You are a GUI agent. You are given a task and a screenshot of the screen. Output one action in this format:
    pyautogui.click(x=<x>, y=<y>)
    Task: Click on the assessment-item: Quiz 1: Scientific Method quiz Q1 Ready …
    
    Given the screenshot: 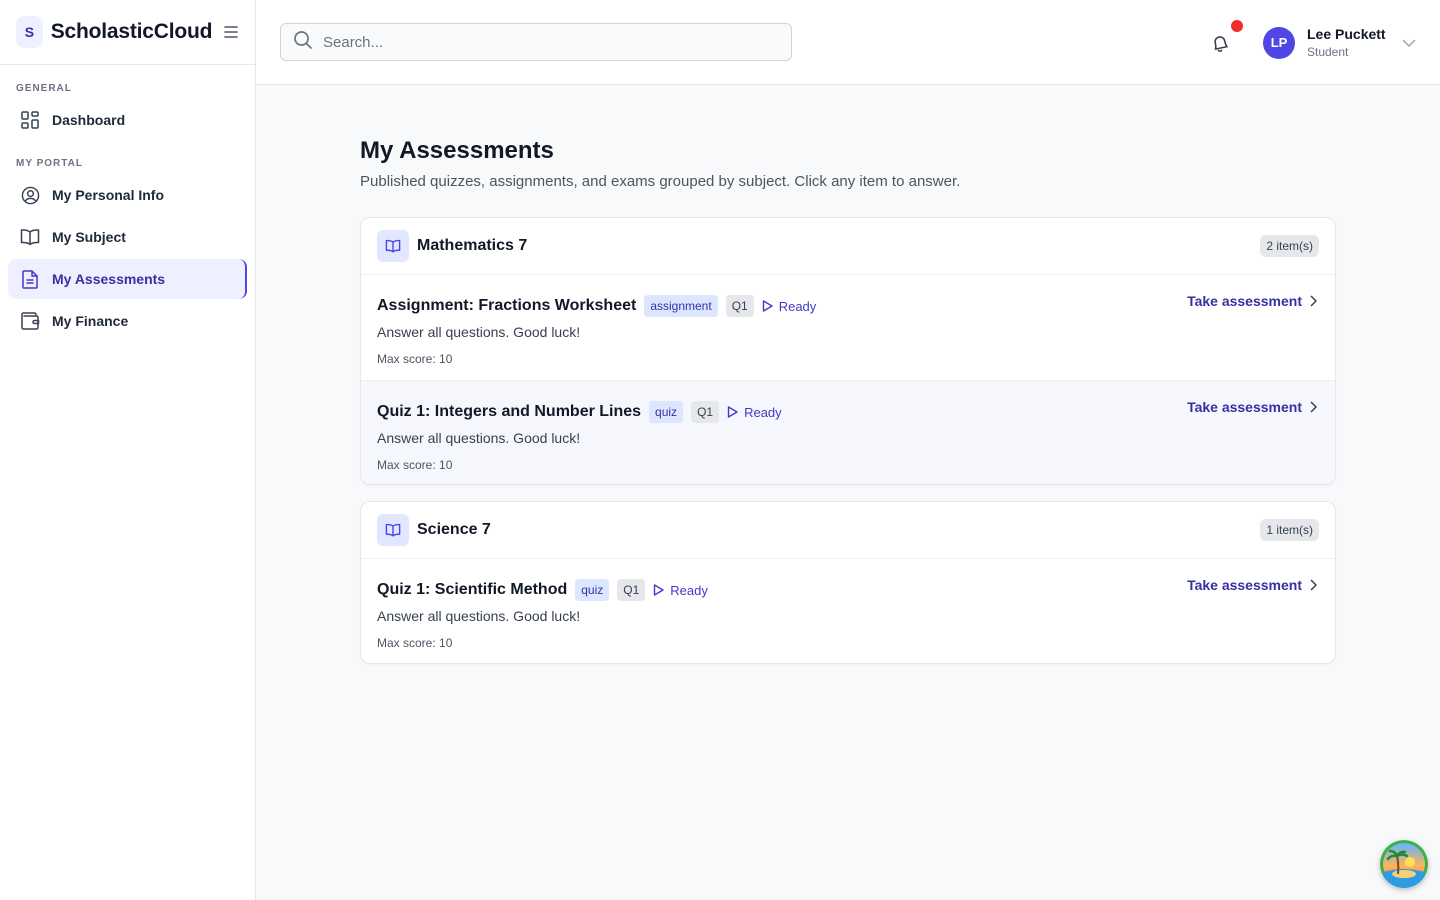 What is the action you would take?
    pyautogui.click(x=848, y=611)
    